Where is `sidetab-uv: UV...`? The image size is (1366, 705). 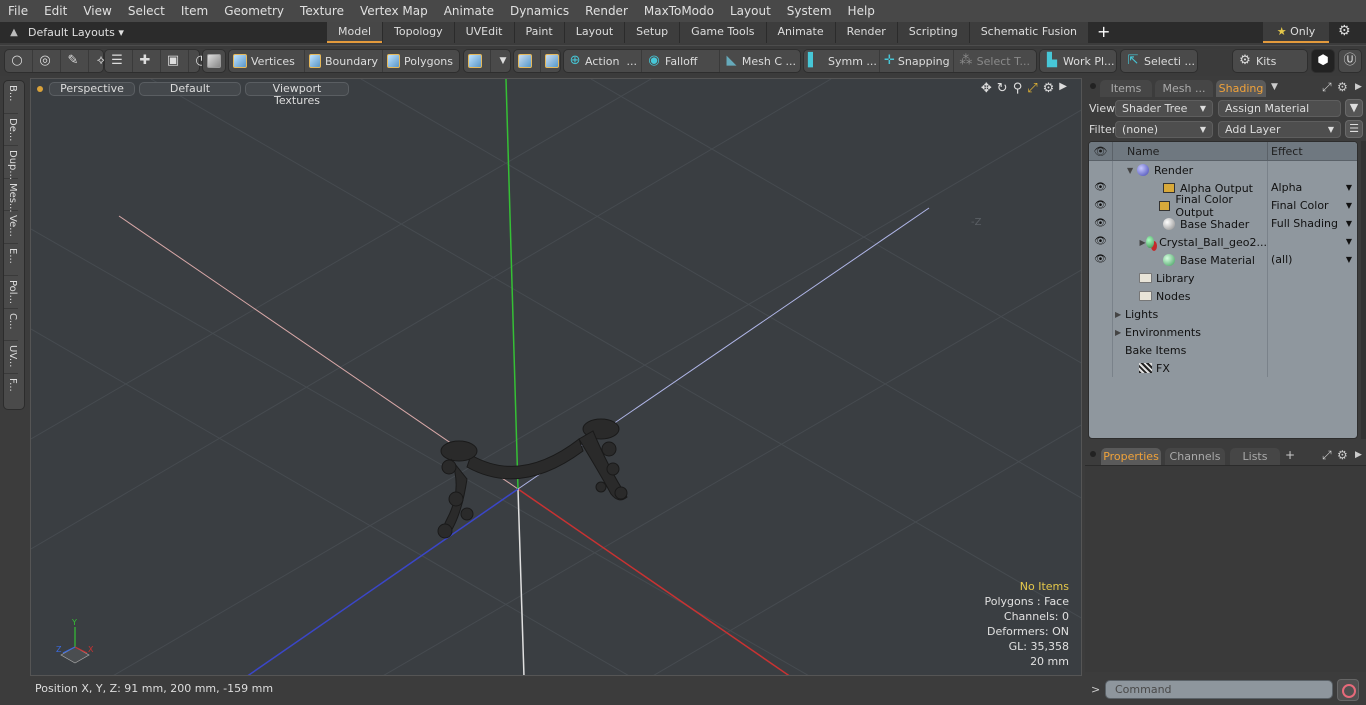
sidetab-uv: UV... is located at coordinates (11, 357).